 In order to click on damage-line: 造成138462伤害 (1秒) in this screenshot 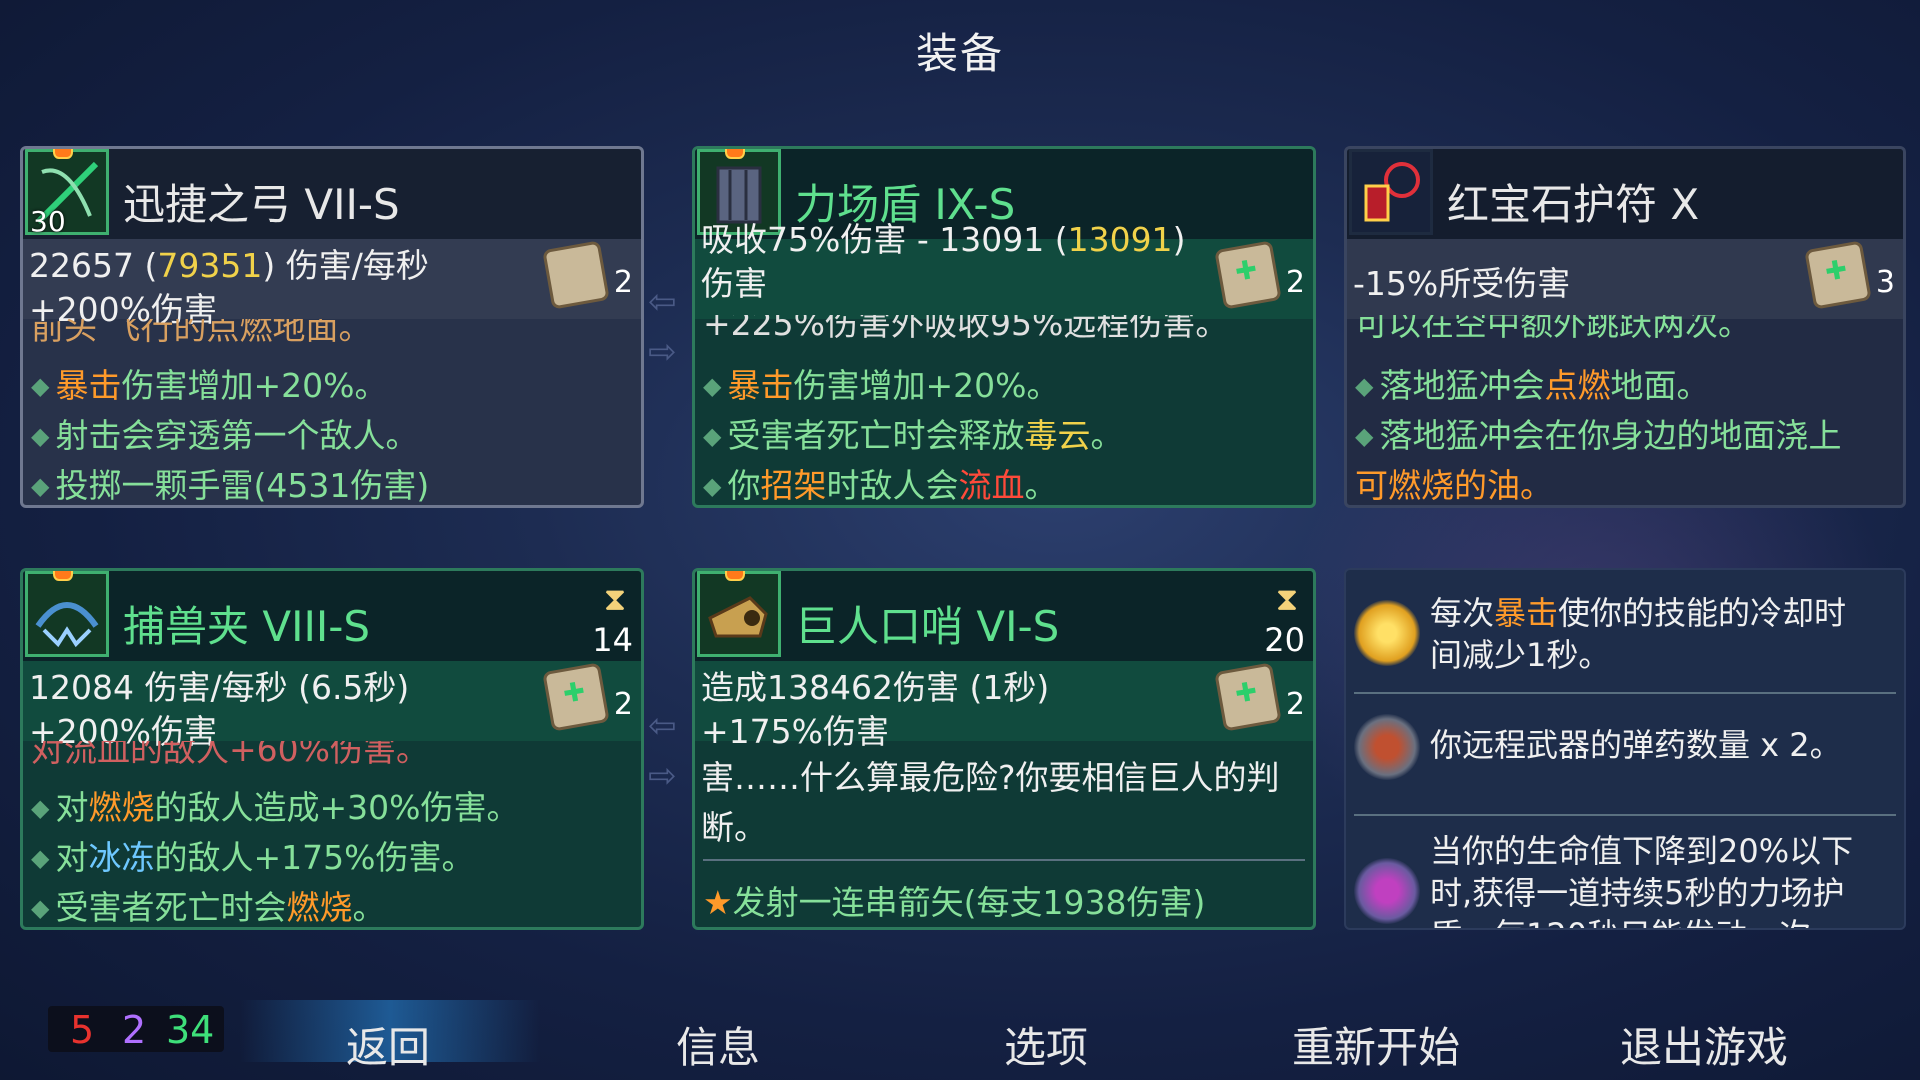, I will do `click(875, 687)`.